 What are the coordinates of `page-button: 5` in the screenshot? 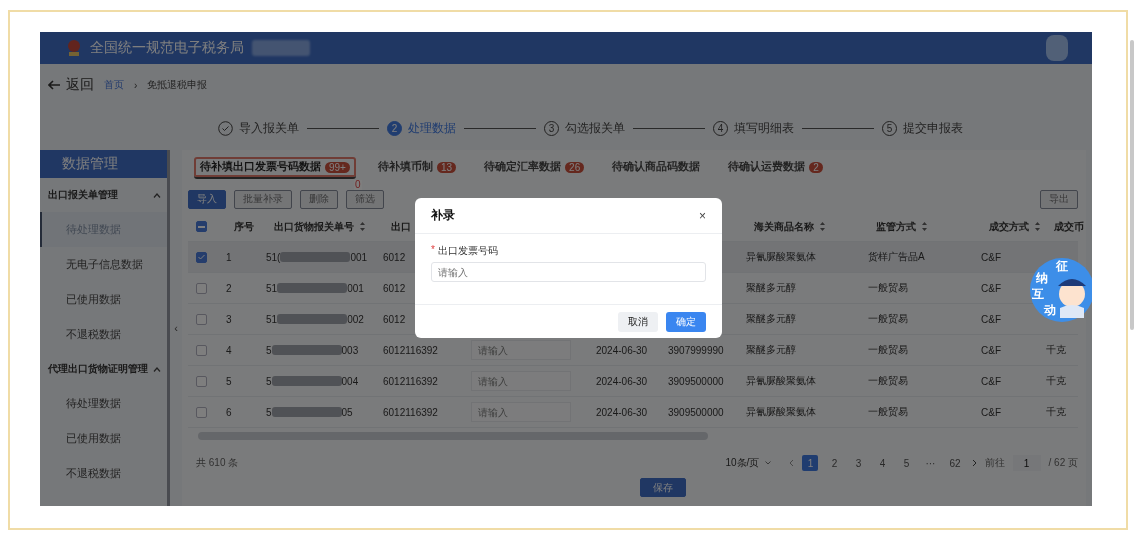 It's located at (906, 463).